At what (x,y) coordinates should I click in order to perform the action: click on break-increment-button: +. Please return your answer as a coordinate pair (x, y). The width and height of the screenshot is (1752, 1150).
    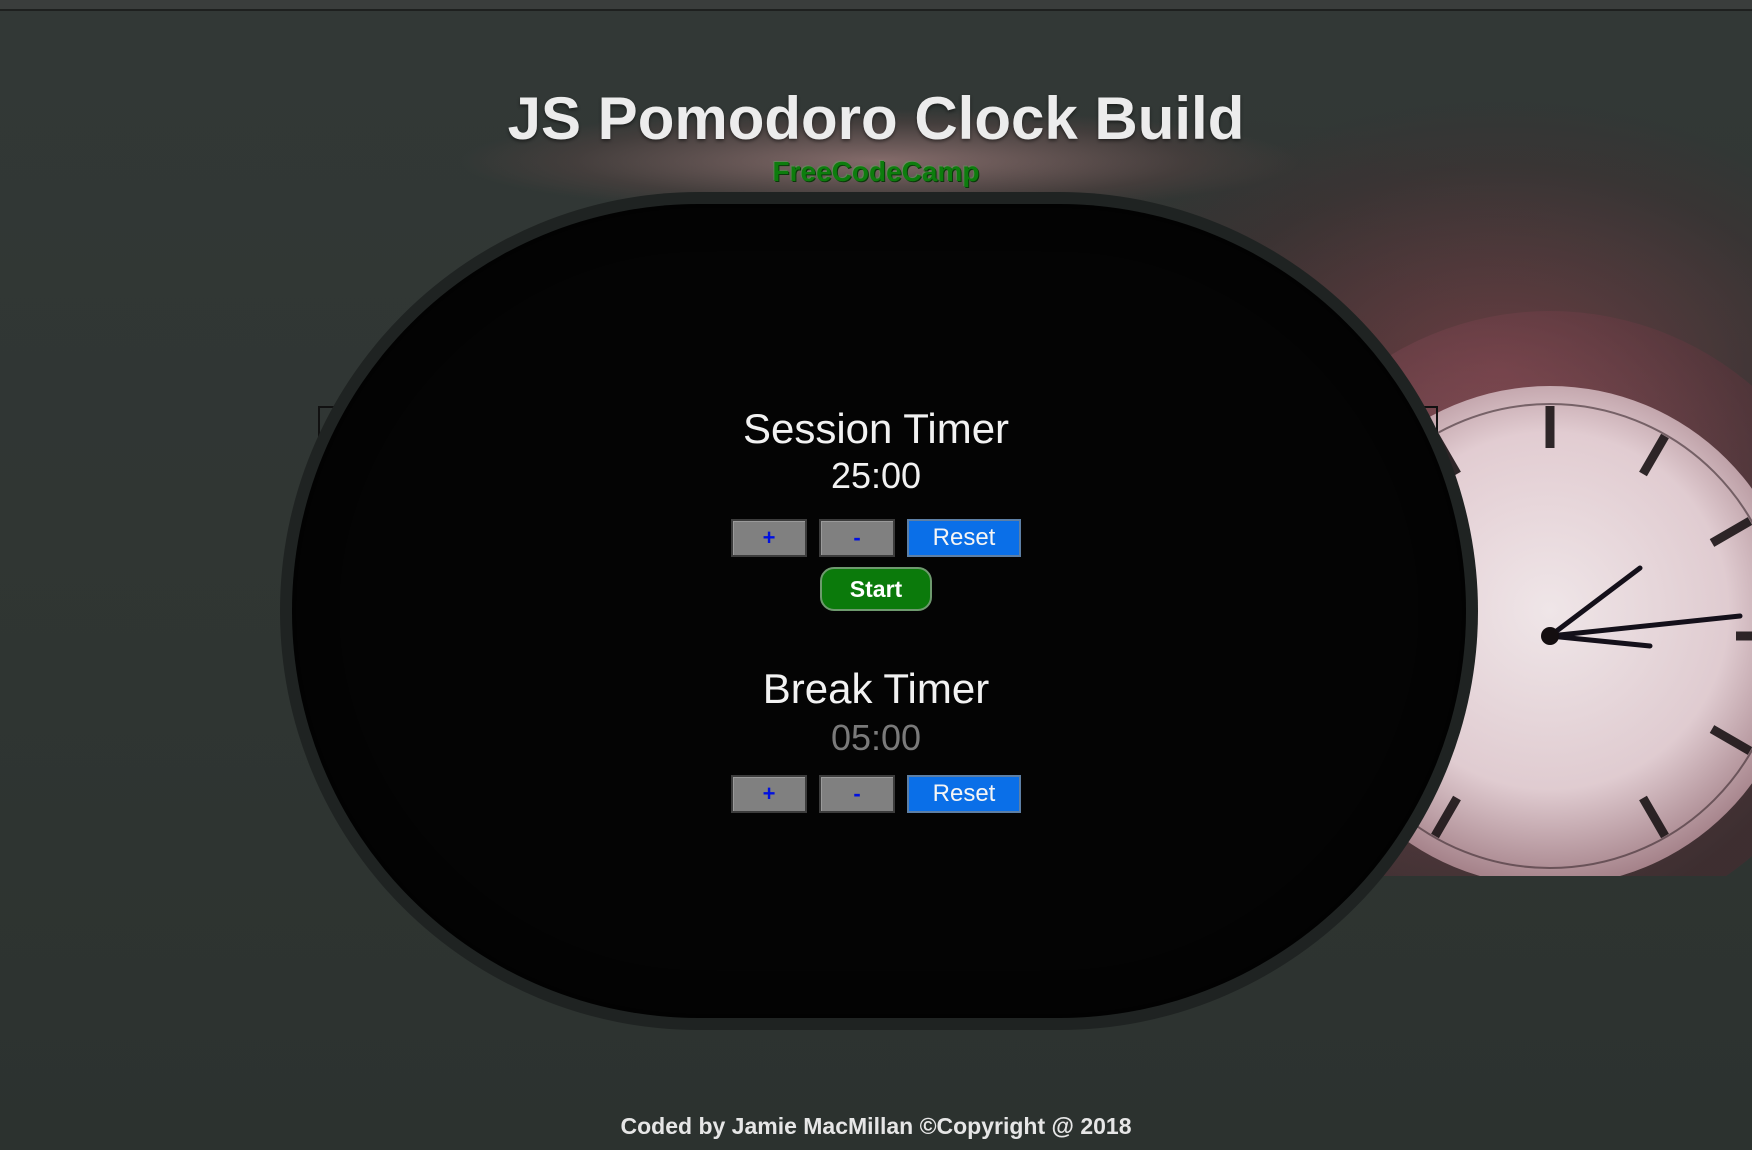
    Looking at the image, I should click on (769, 794).